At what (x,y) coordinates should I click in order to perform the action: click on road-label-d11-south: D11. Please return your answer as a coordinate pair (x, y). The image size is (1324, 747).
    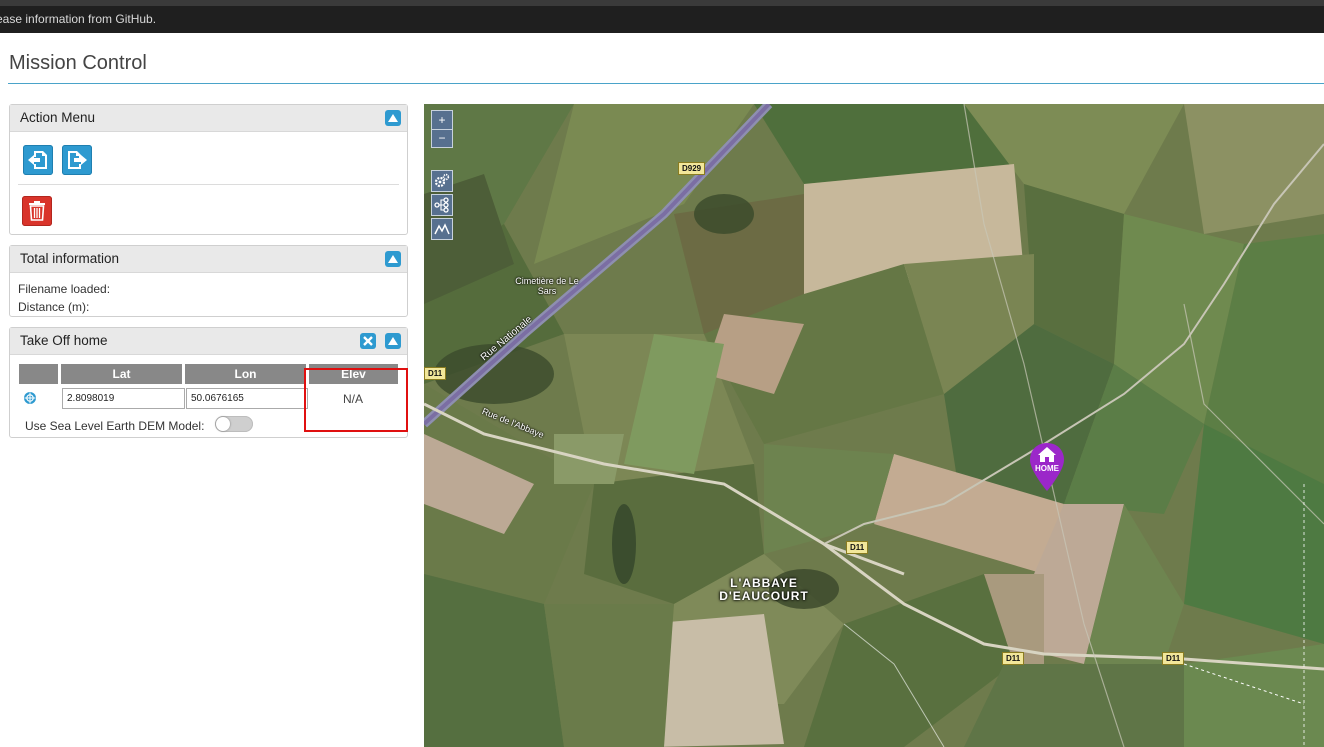
    Looking at the image, I should click on (1013, 658).